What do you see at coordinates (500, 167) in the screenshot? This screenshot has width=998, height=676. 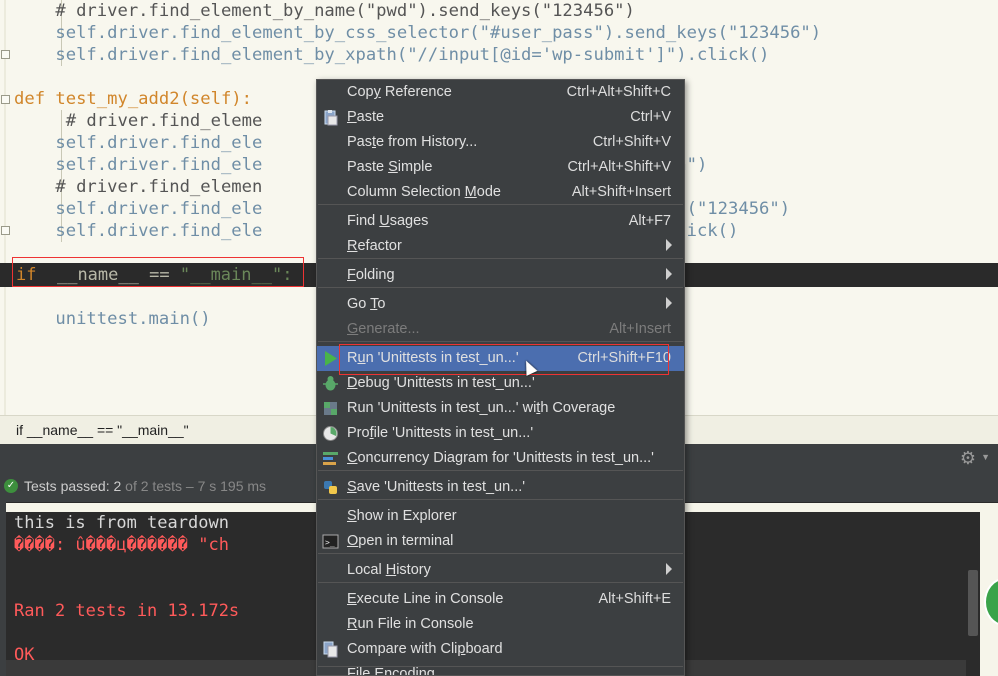 I see `menu-item-paste-simple: Paste Simple Ctrl+Alt+Shift+V` at bounding box center [500, 167].